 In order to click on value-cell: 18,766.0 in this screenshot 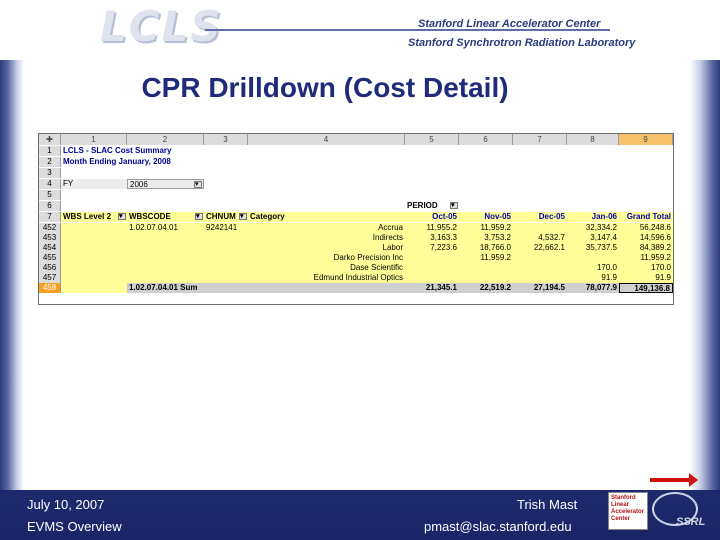, I will do `click(486, 248)`.